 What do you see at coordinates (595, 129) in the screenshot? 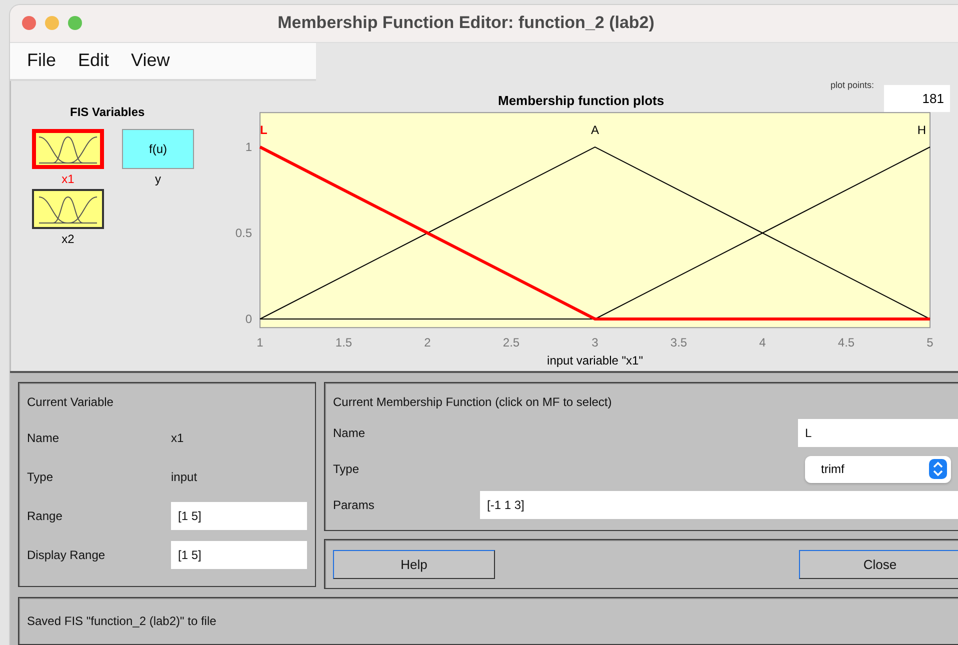
I see `curve-label: A` at bounding box center [595, 129].